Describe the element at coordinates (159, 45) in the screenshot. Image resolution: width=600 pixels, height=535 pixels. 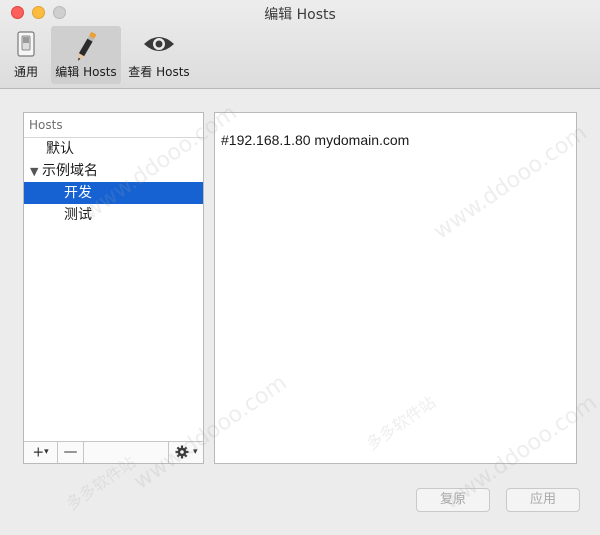
I see `eye-icon` at that location.